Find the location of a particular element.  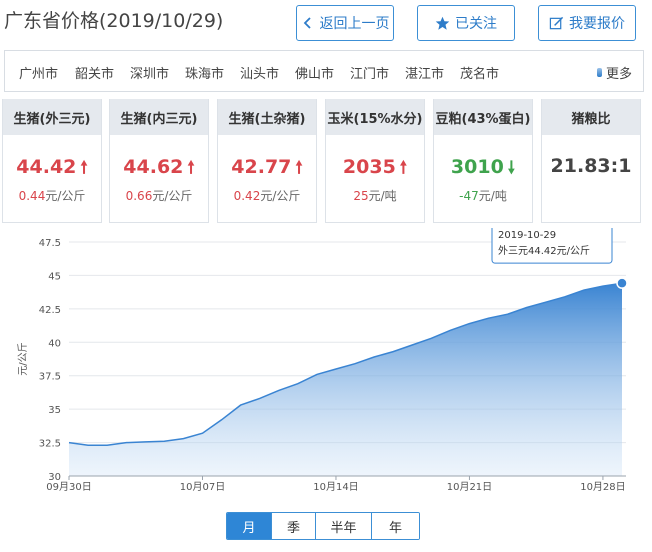

x-tick-label: 09月30日 is located at coordinates (68, 487).